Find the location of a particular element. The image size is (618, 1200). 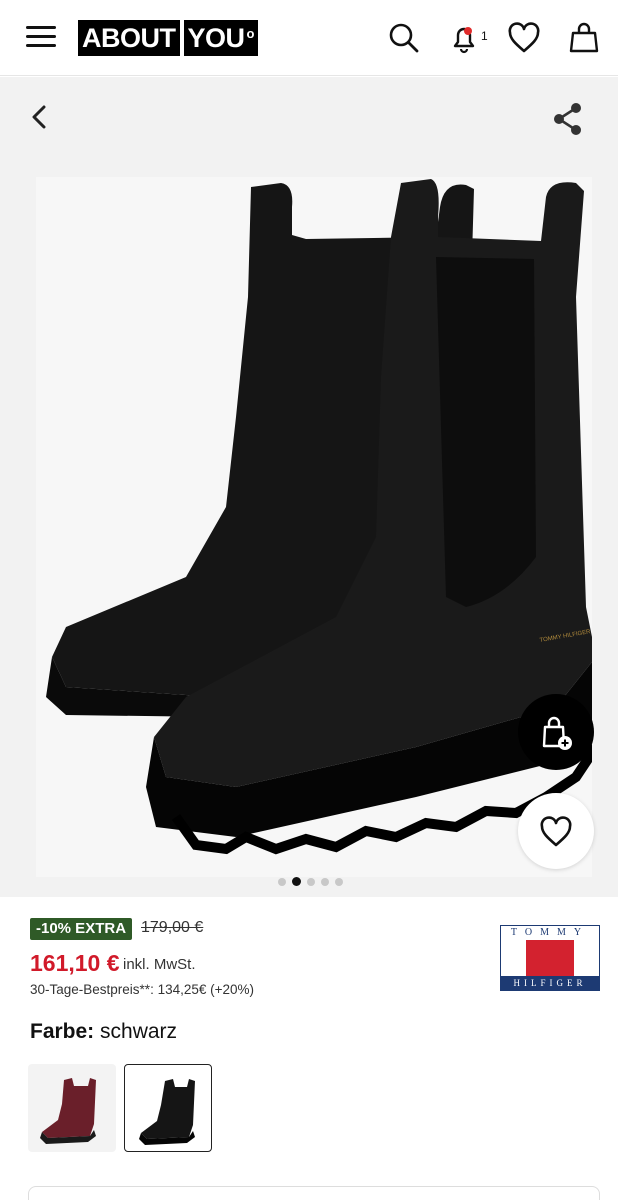

about-you-logo: ABOUT YOU o is located at coordinates (168, 38).